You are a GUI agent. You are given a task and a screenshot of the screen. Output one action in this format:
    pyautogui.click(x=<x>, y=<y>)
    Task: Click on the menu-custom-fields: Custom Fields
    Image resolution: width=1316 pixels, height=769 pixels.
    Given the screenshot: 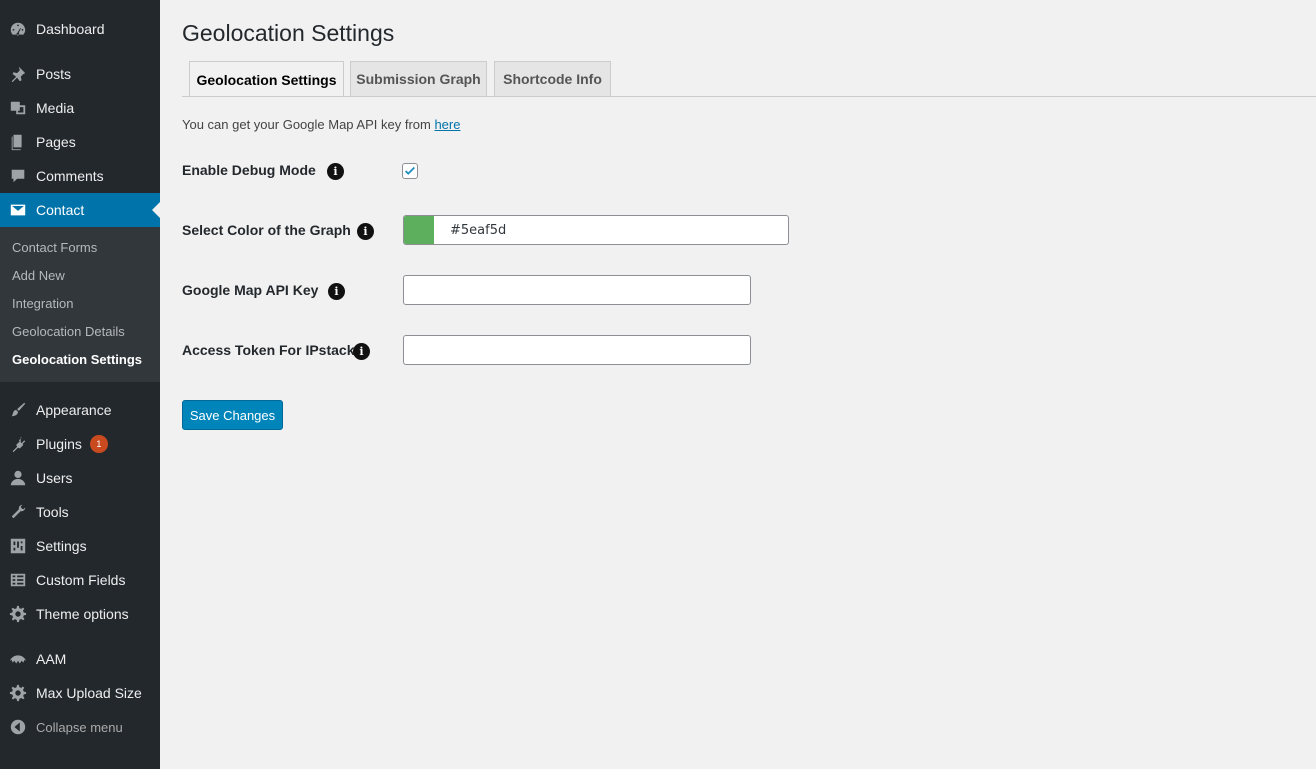 What is the action you would take?
    pyautogui.click(x=80, y=580)
    